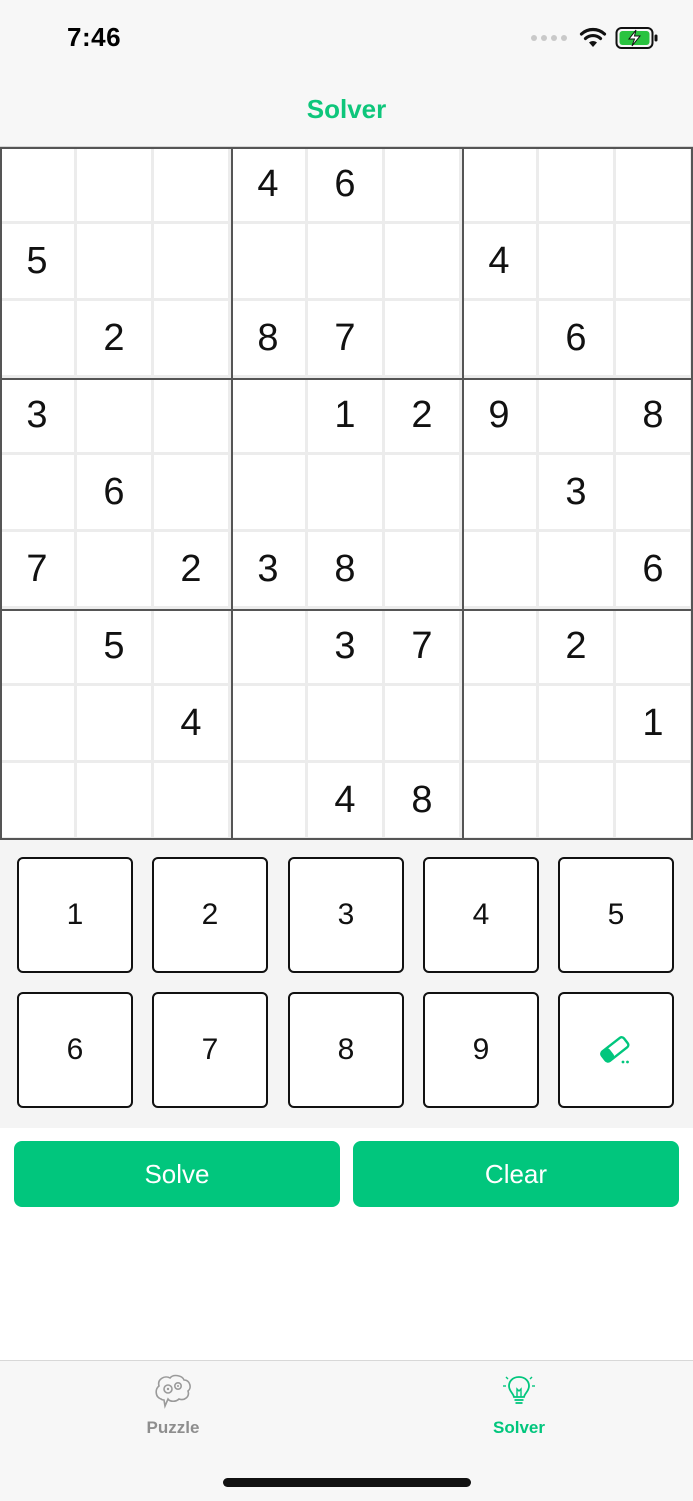  What do you see at coordinates (516, 1174) in the screenshot?
I see `clear-button: Clear` at bounding box center [516, 1174].